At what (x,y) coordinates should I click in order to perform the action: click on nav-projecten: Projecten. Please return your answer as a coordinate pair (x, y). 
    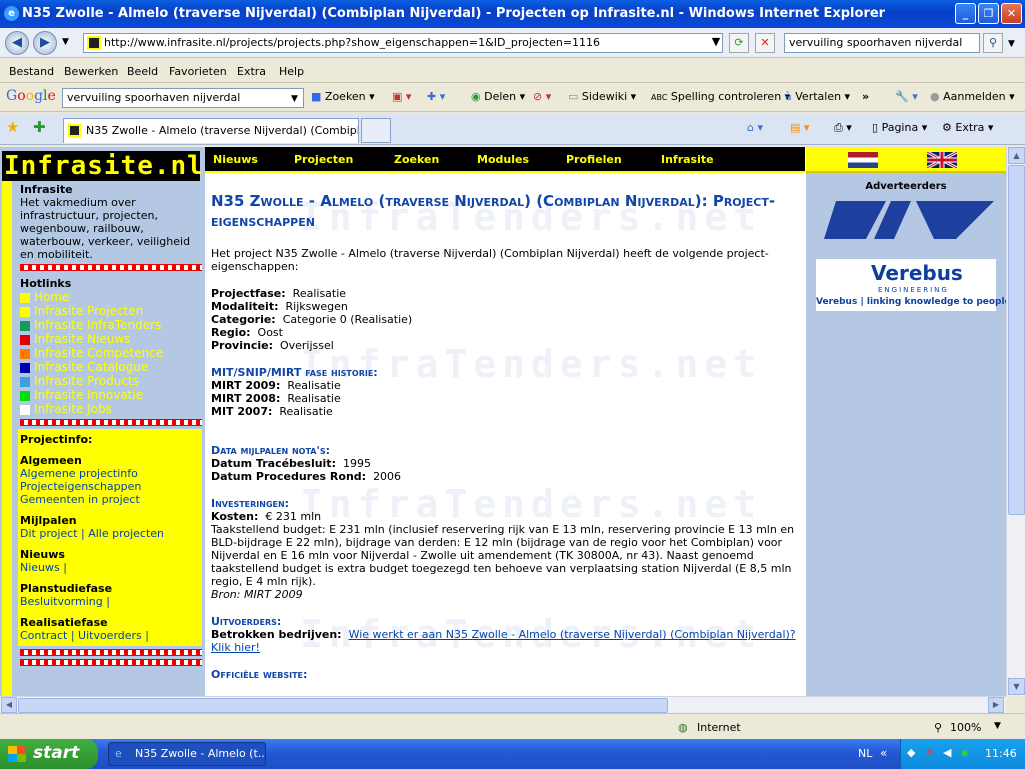
    Looking at the image, I should click on (323, 159).